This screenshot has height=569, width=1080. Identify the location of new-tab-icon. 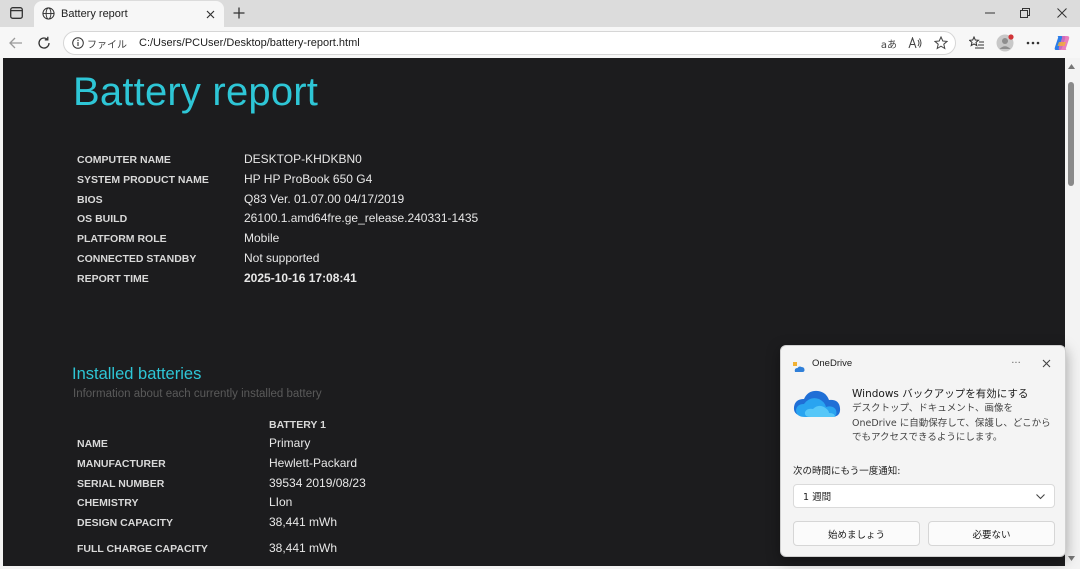
(239, 13).